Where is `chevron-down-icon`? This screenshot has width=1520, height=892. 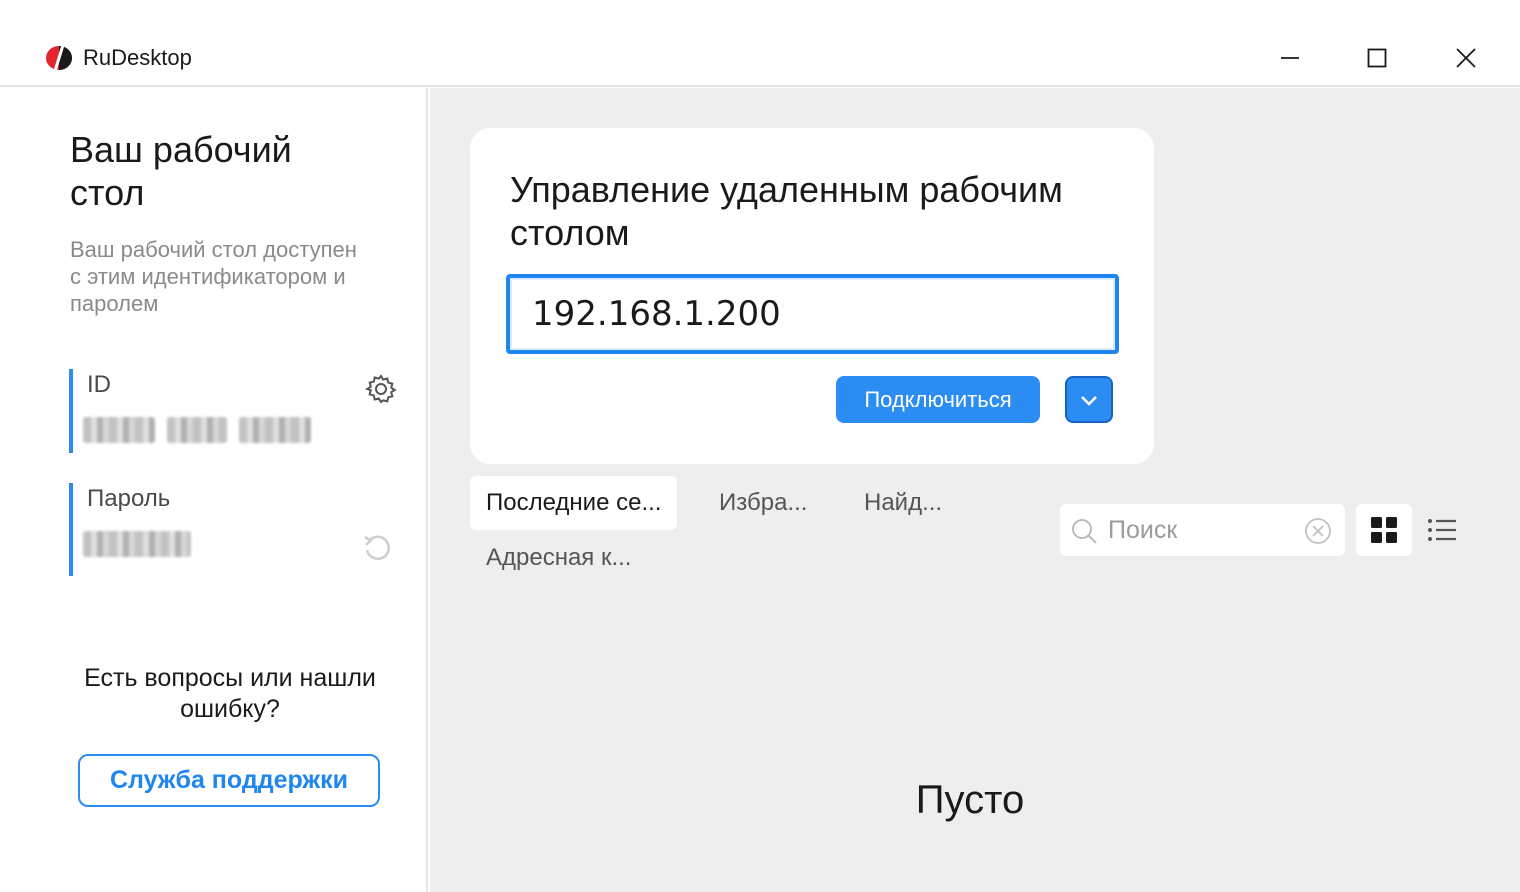 chevron-down-icon is located at coordinates (1089, 400).